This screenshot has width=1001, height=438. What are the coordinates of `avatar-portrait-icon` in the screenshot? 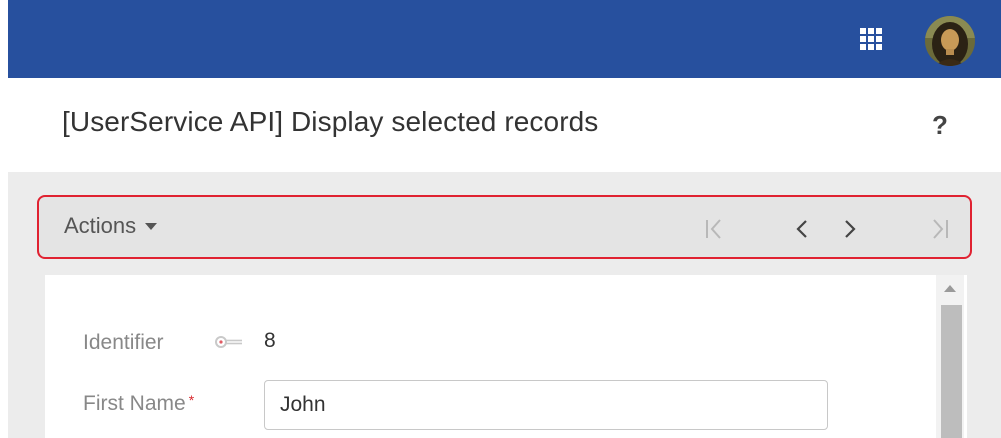 It's located at (950, 41).